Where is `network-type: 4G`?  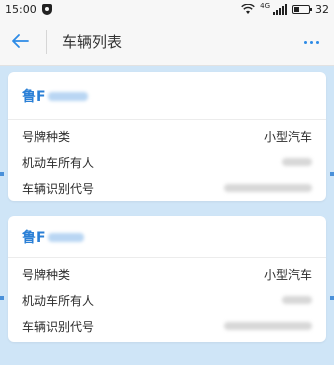 network-type: 4G is located at coordinates (265, 5).